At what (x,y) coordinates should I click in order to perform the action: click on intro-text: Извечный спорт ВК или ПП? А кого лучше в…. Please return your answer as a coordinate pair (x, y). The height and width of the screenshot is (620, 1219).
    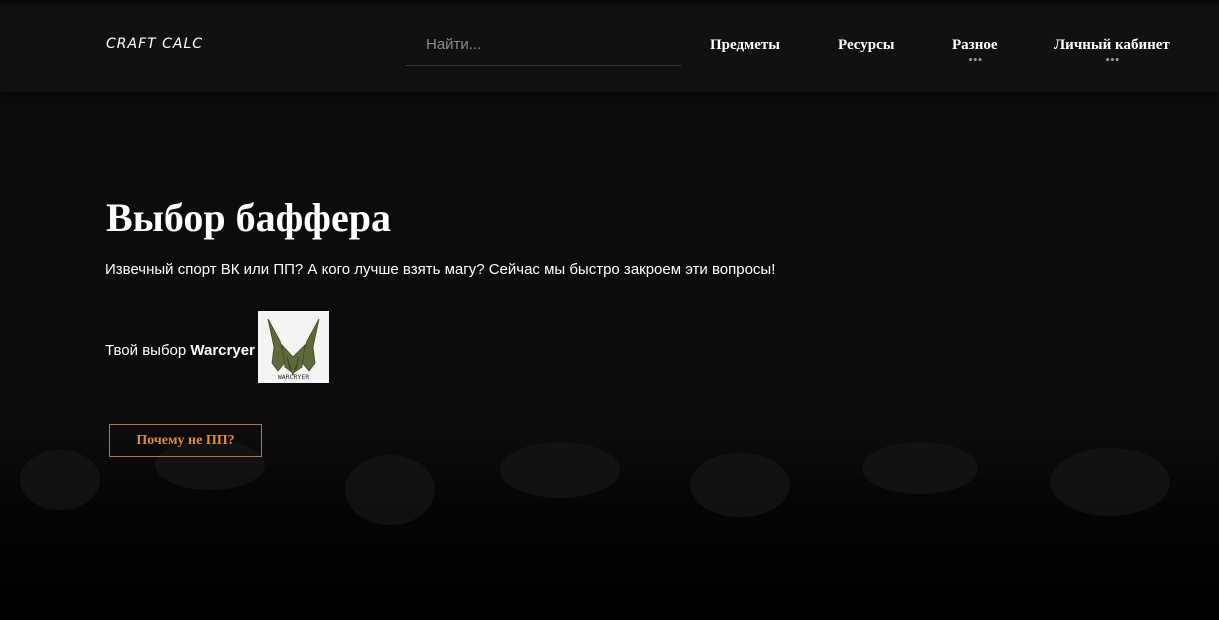
    Looking at the image, I should click on (440, 269).